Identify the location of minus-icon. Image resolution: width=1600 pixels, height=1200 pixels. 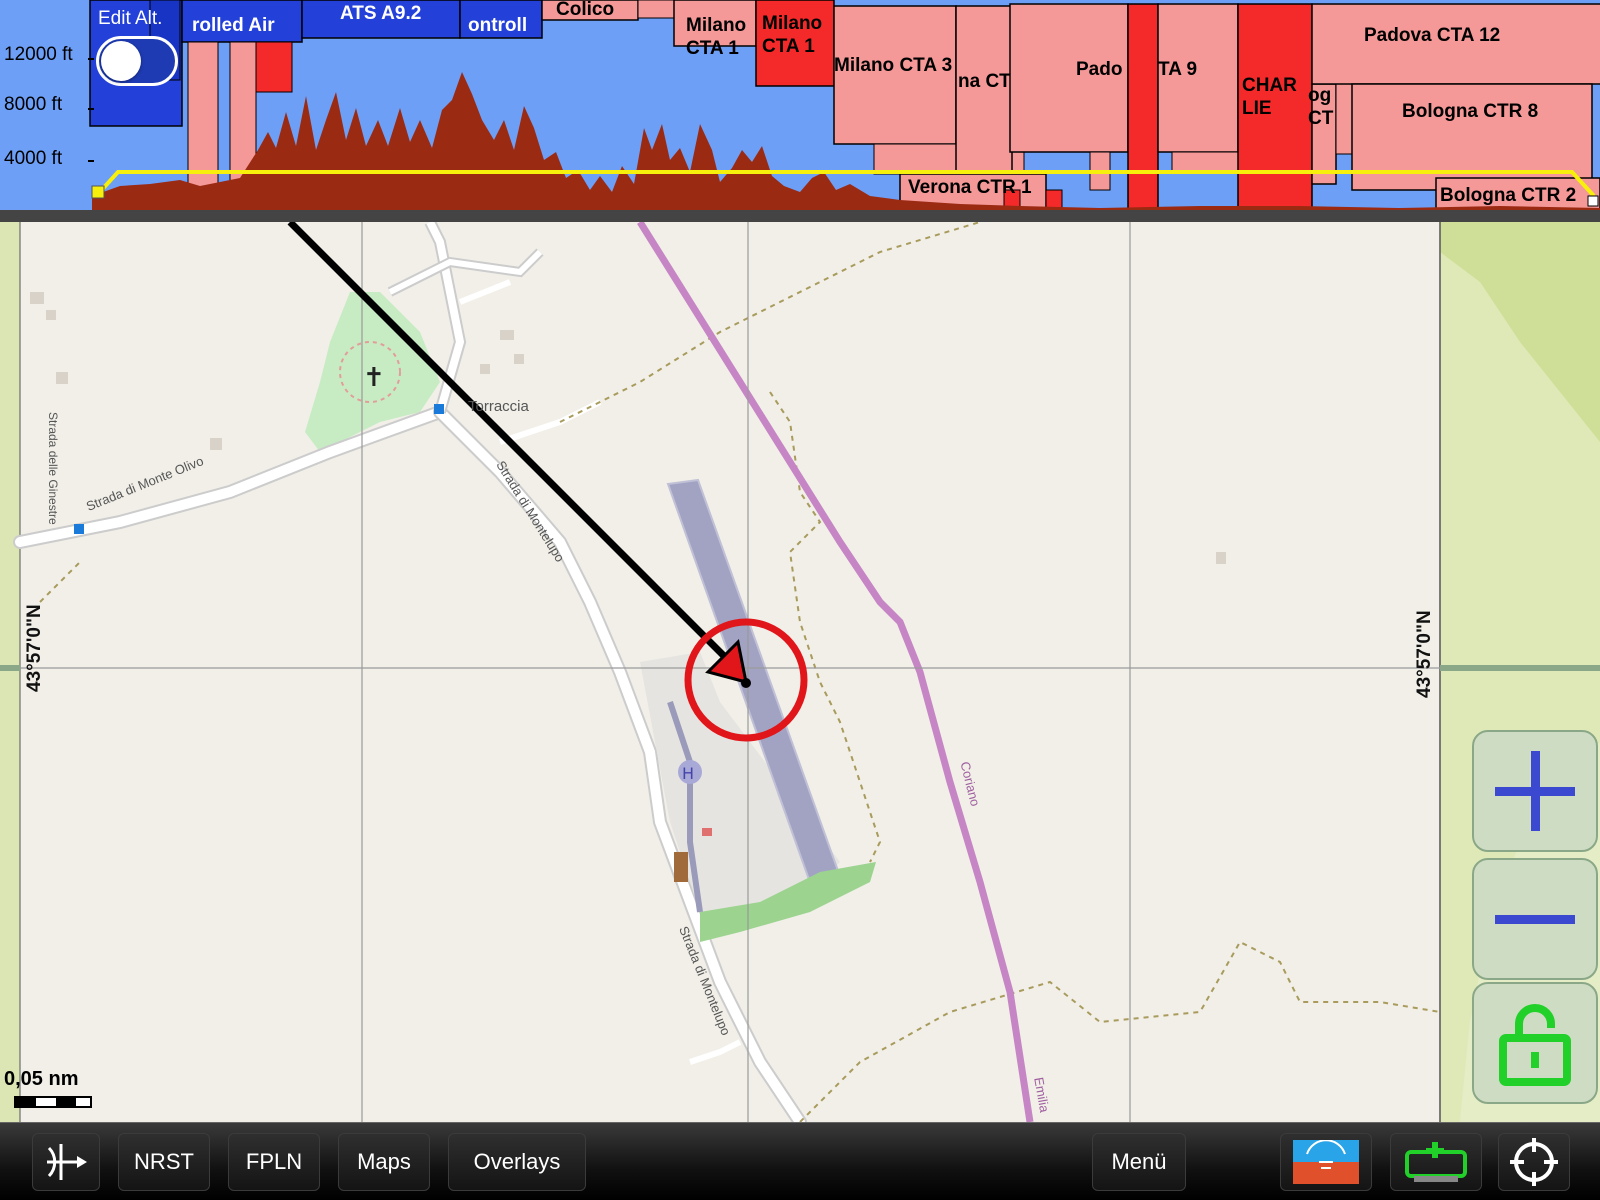
(1535, 919).